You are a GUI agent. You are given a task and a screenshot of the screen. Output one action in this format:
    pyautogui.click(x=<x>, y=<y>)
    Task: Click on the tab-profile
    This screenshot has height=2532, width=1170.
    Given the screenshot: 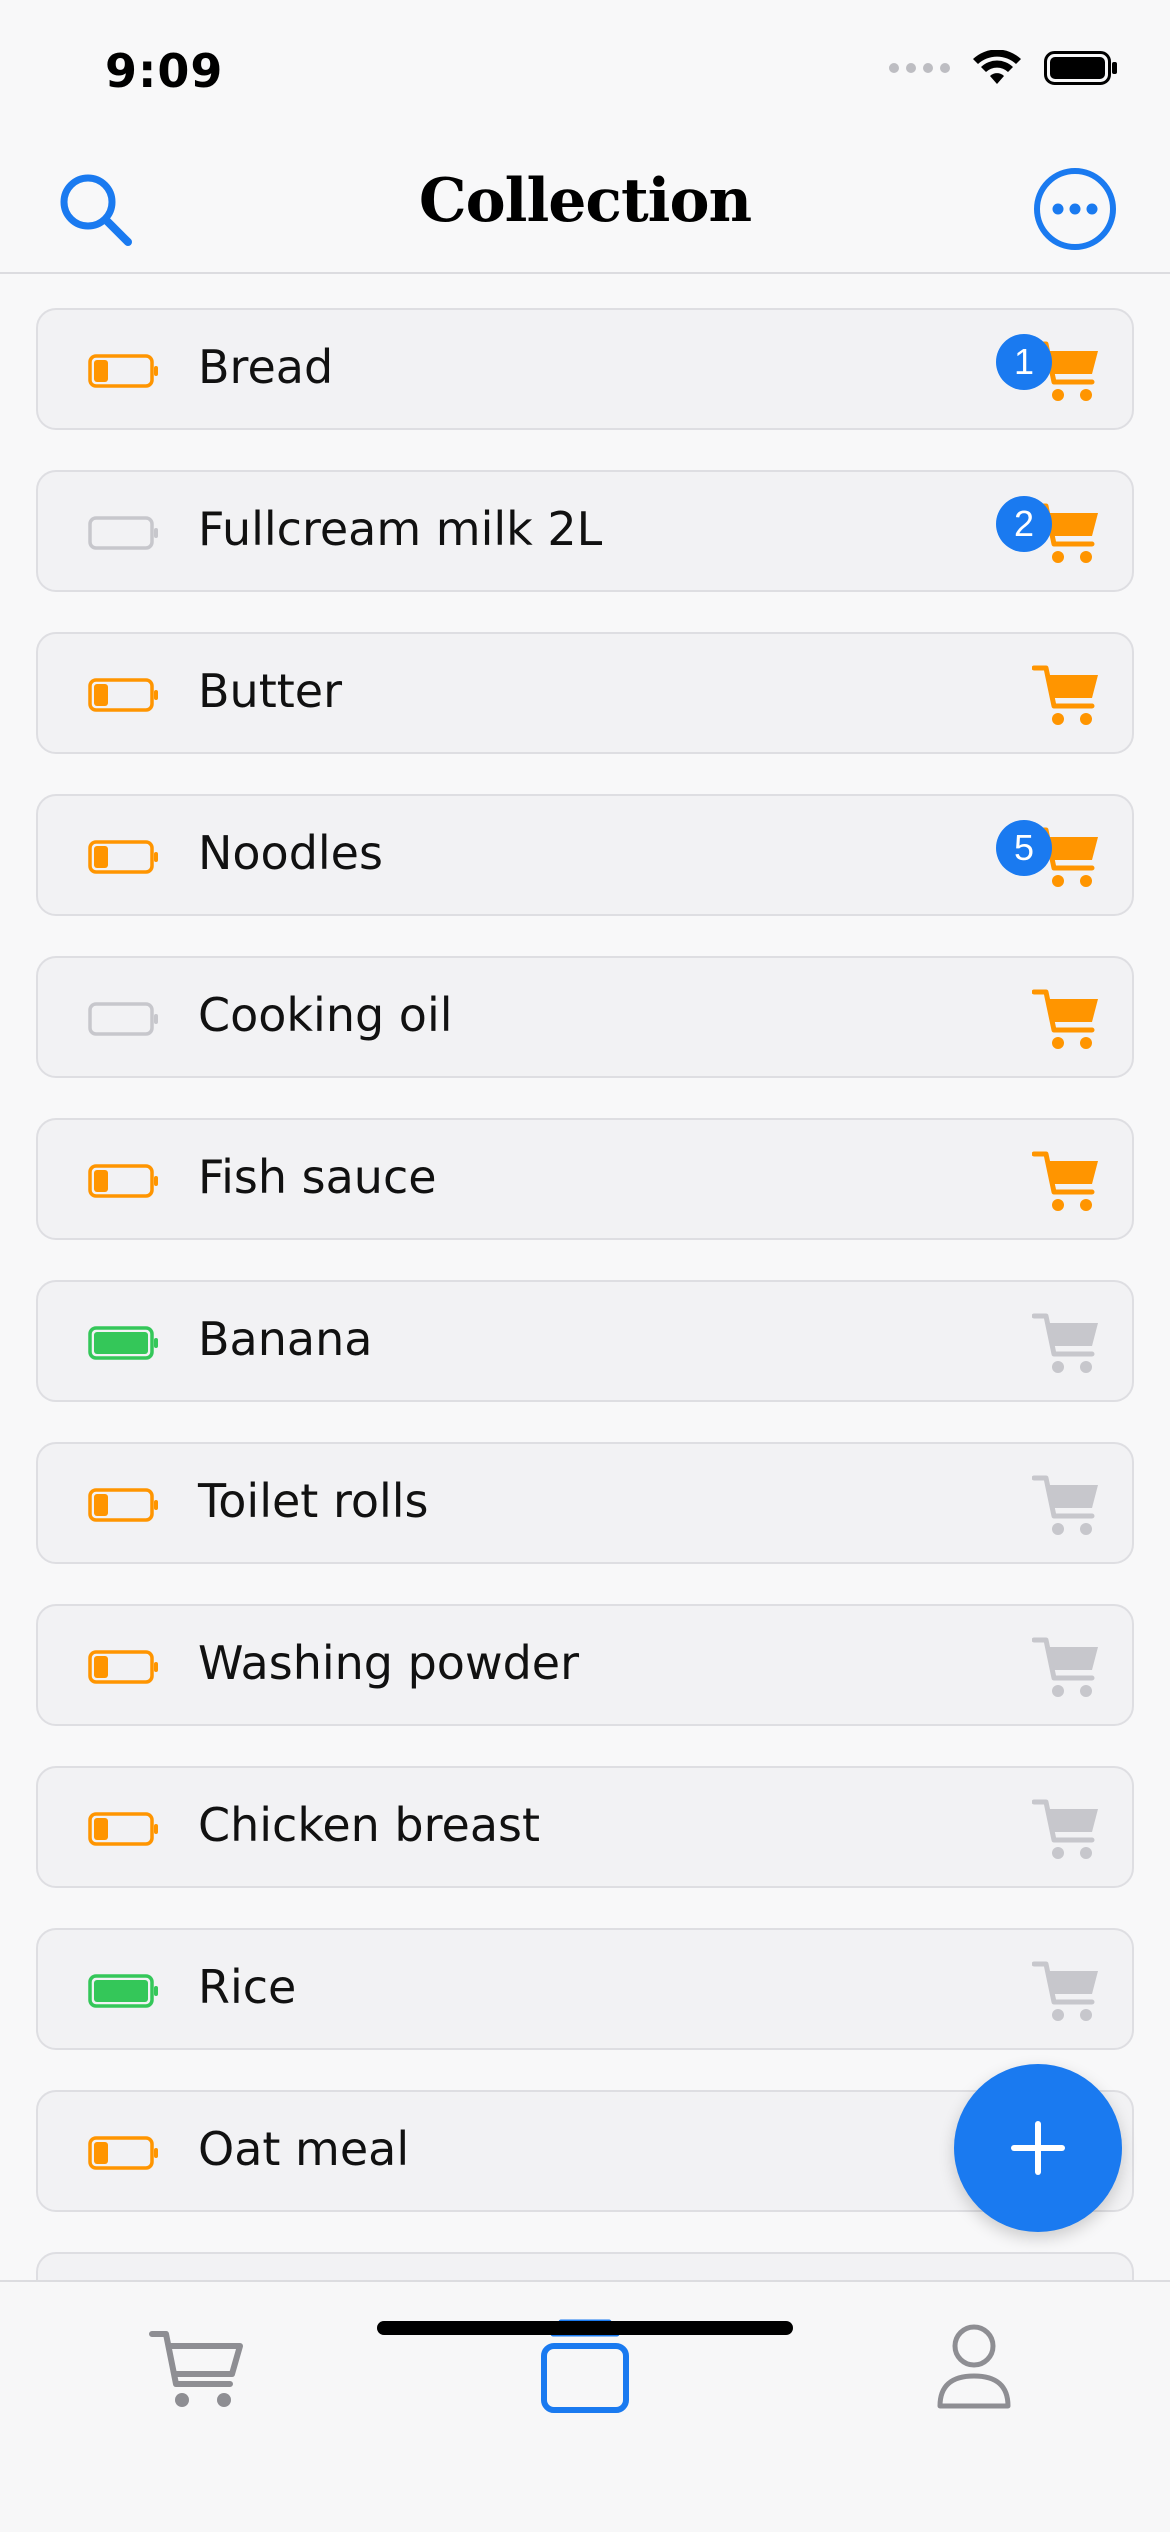 What is the action you would take?
    pyautogui.click(x=974, y=2367)
    